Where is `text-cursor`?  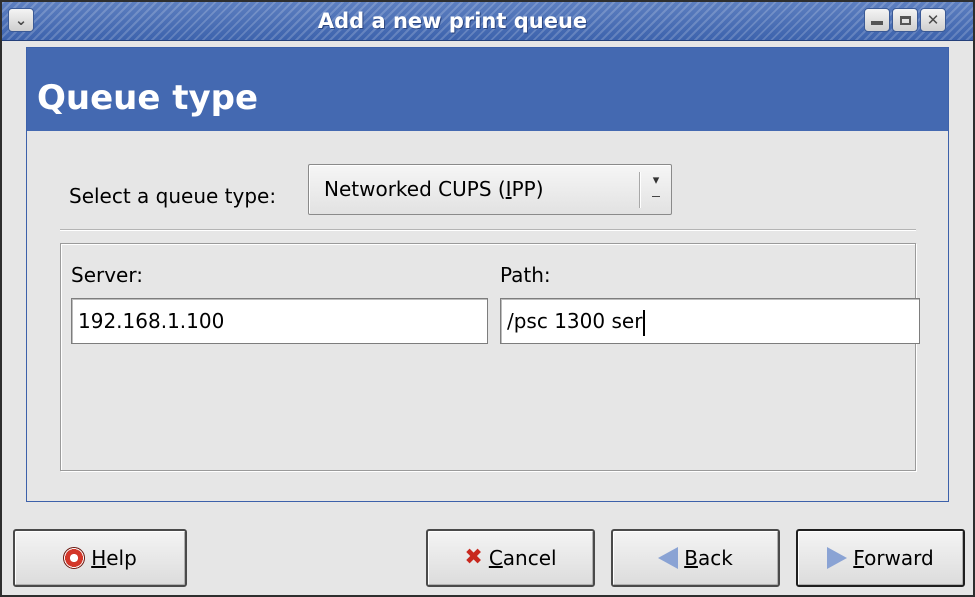
text-cursor is located at coordinates (644, 322).